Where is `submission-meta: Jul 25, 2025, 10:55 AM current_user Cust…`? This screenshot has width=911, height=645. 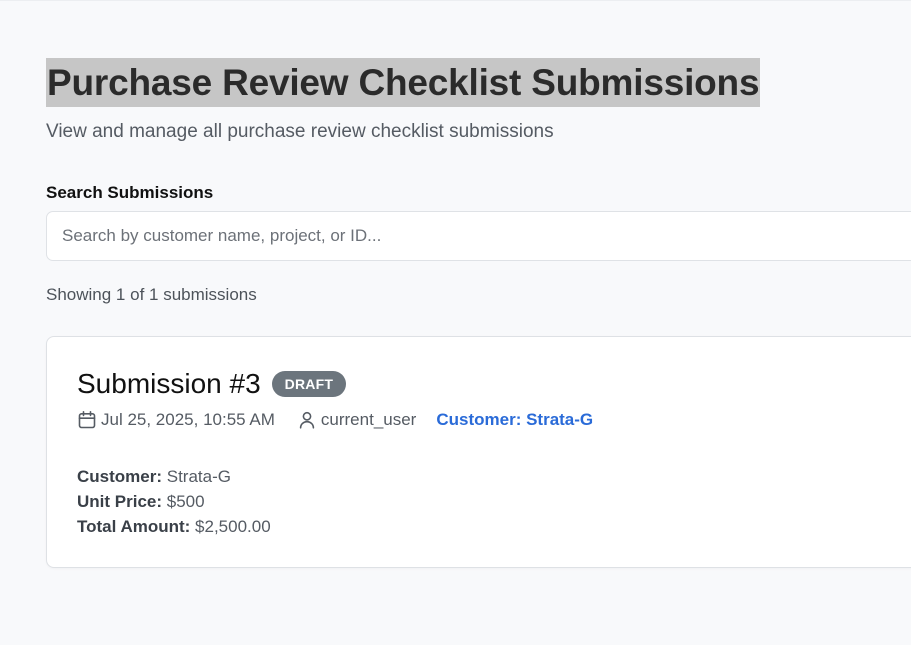
submission-meta: Jul 25, 2025, 10:55 AM current_user Cust… is located at coordinates (335, 420).